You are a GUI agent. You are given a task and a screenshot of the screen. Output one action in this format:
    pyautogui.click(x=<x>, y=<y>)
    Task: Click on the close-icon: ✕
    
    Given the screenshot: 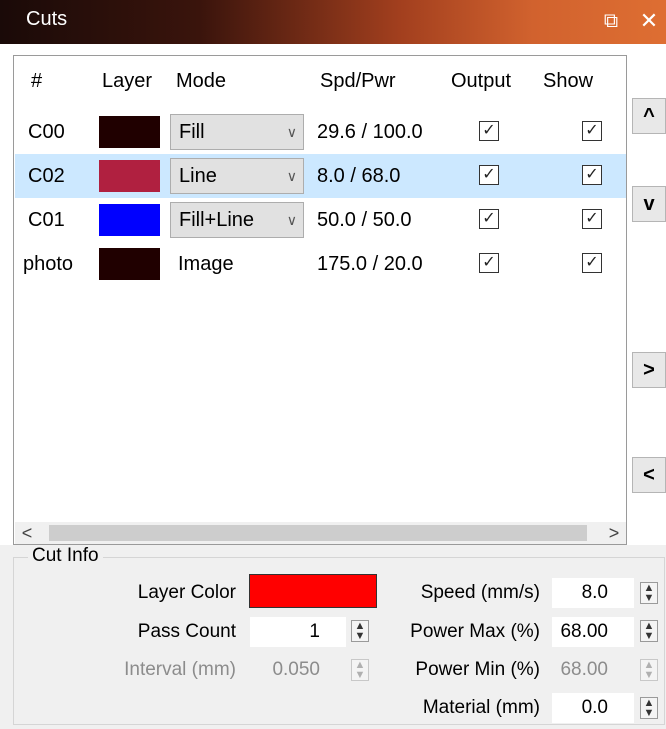 What is the action you would take?
    pyautogui.click(x=649, y=21)
    